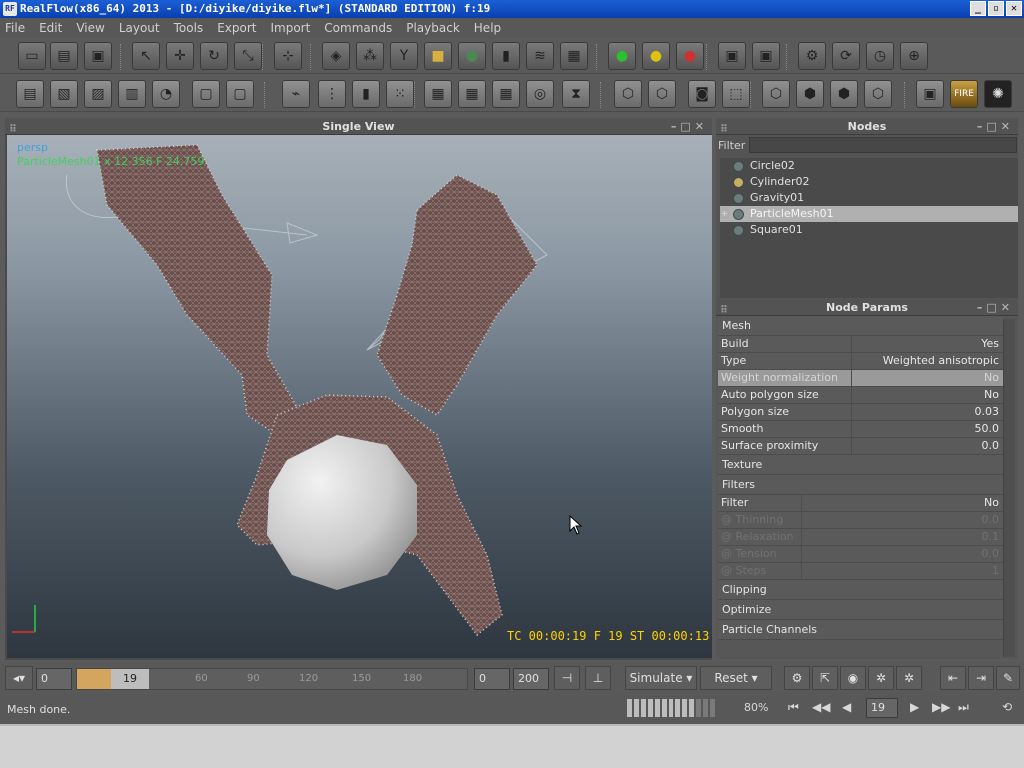  Describe the element at coordinates (130, 679) in the screenshot. I see `current-frame-marker: 19` at that location.